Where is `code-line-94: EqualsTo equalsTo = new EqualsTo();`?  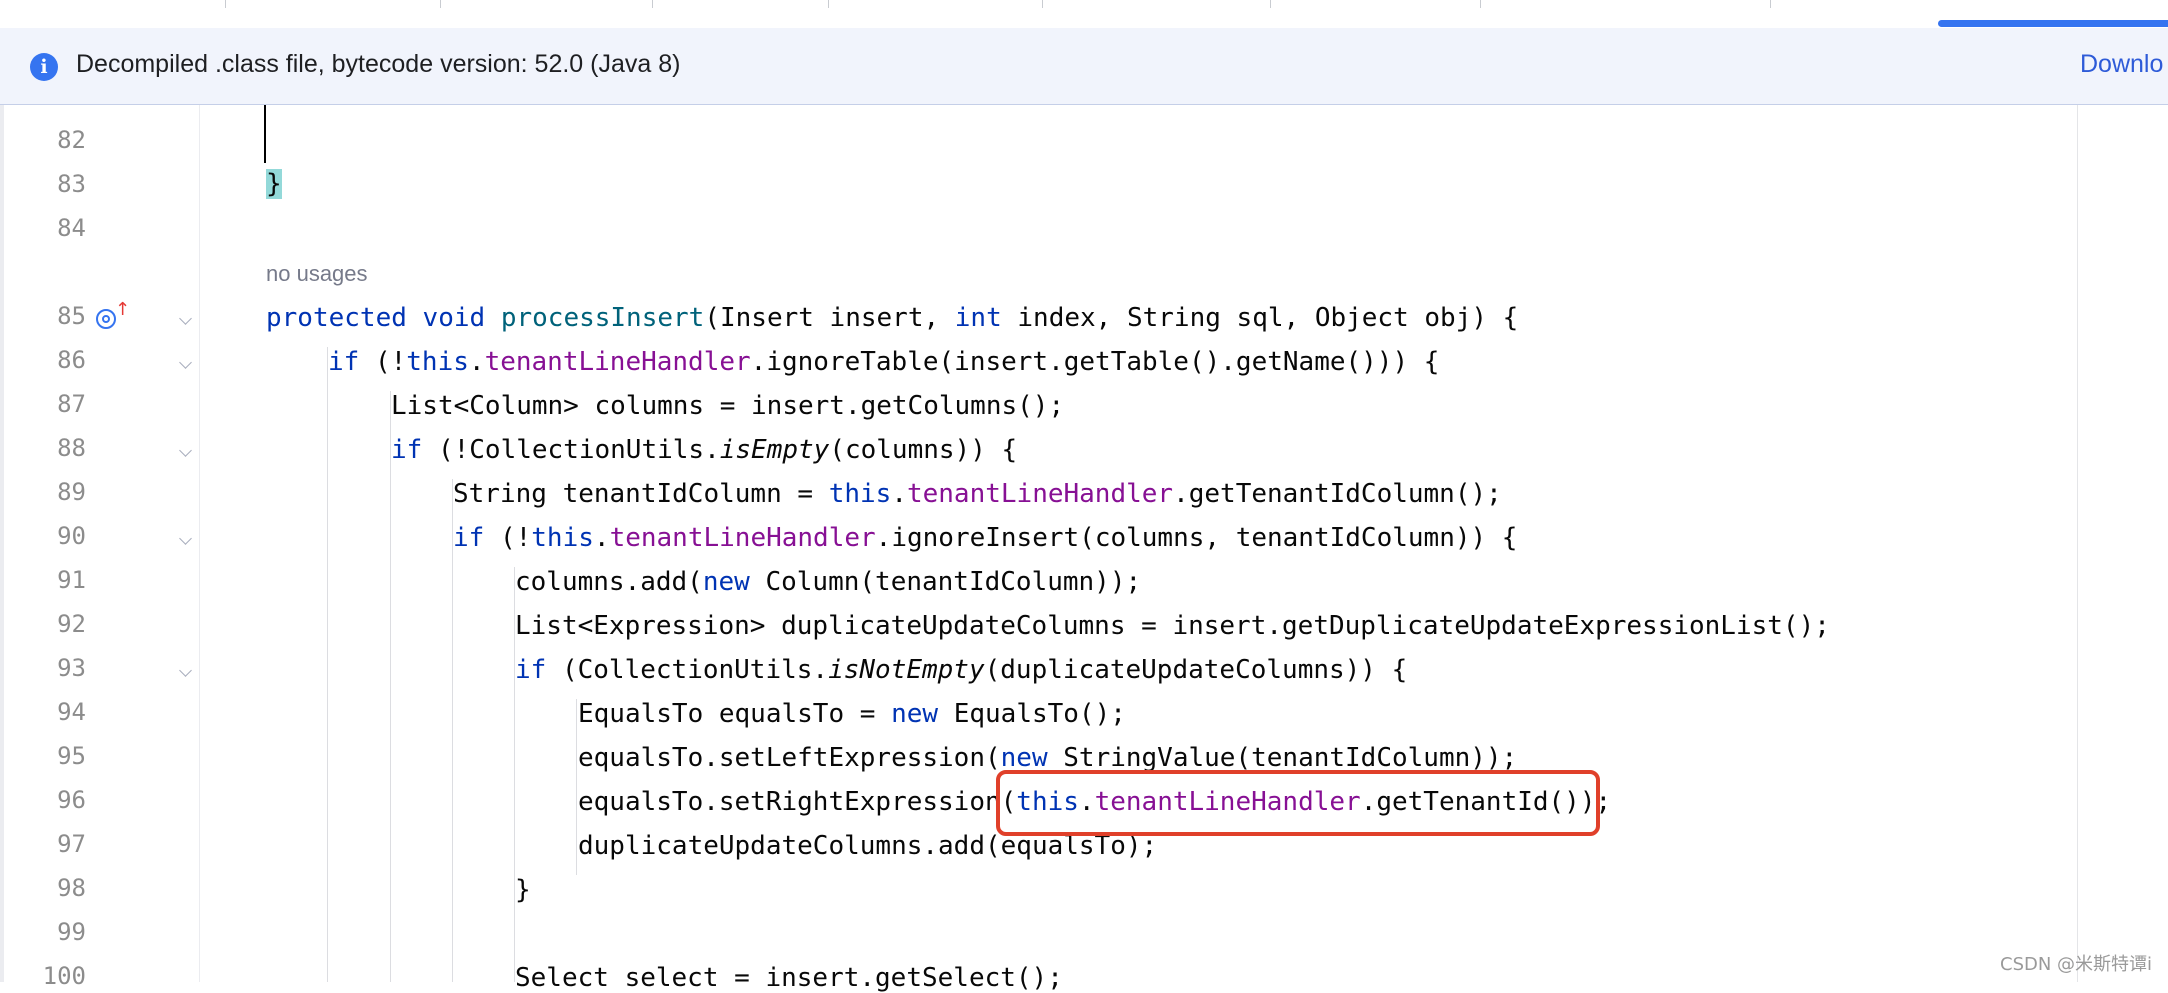 code-line-94: EqualsTo equalsTo = new EqualsTo(); is located at coordinates (852, 714).